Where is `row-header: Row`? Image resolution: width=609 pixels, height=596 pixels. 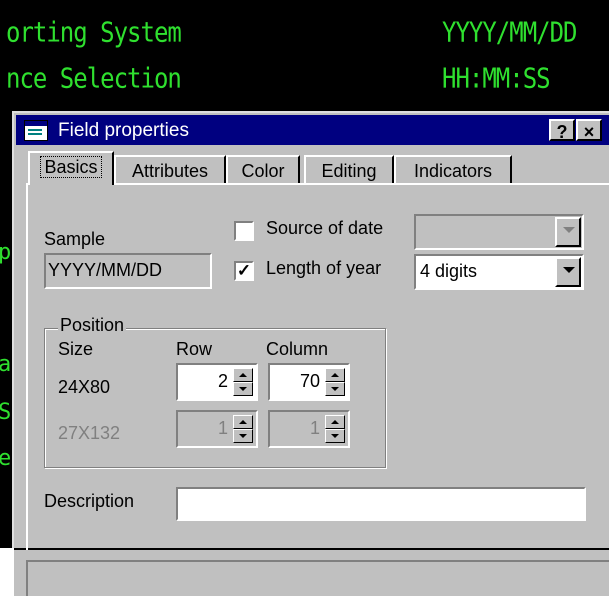
row-header: Row is located at coordinates (194, 349).